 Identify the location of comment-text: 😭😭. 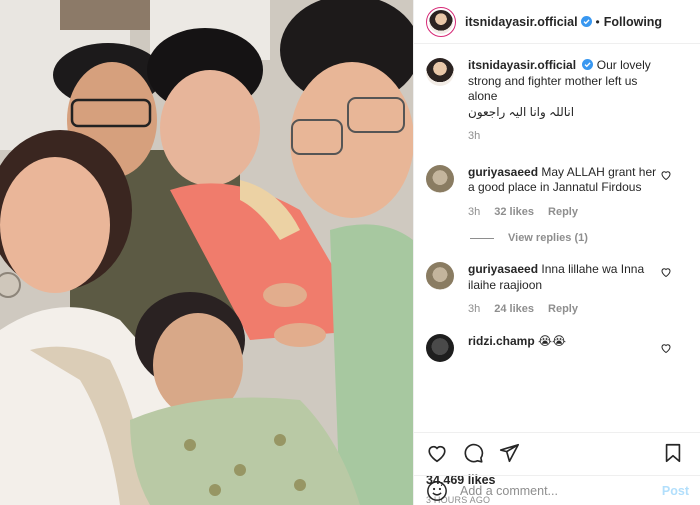
(552, 340).